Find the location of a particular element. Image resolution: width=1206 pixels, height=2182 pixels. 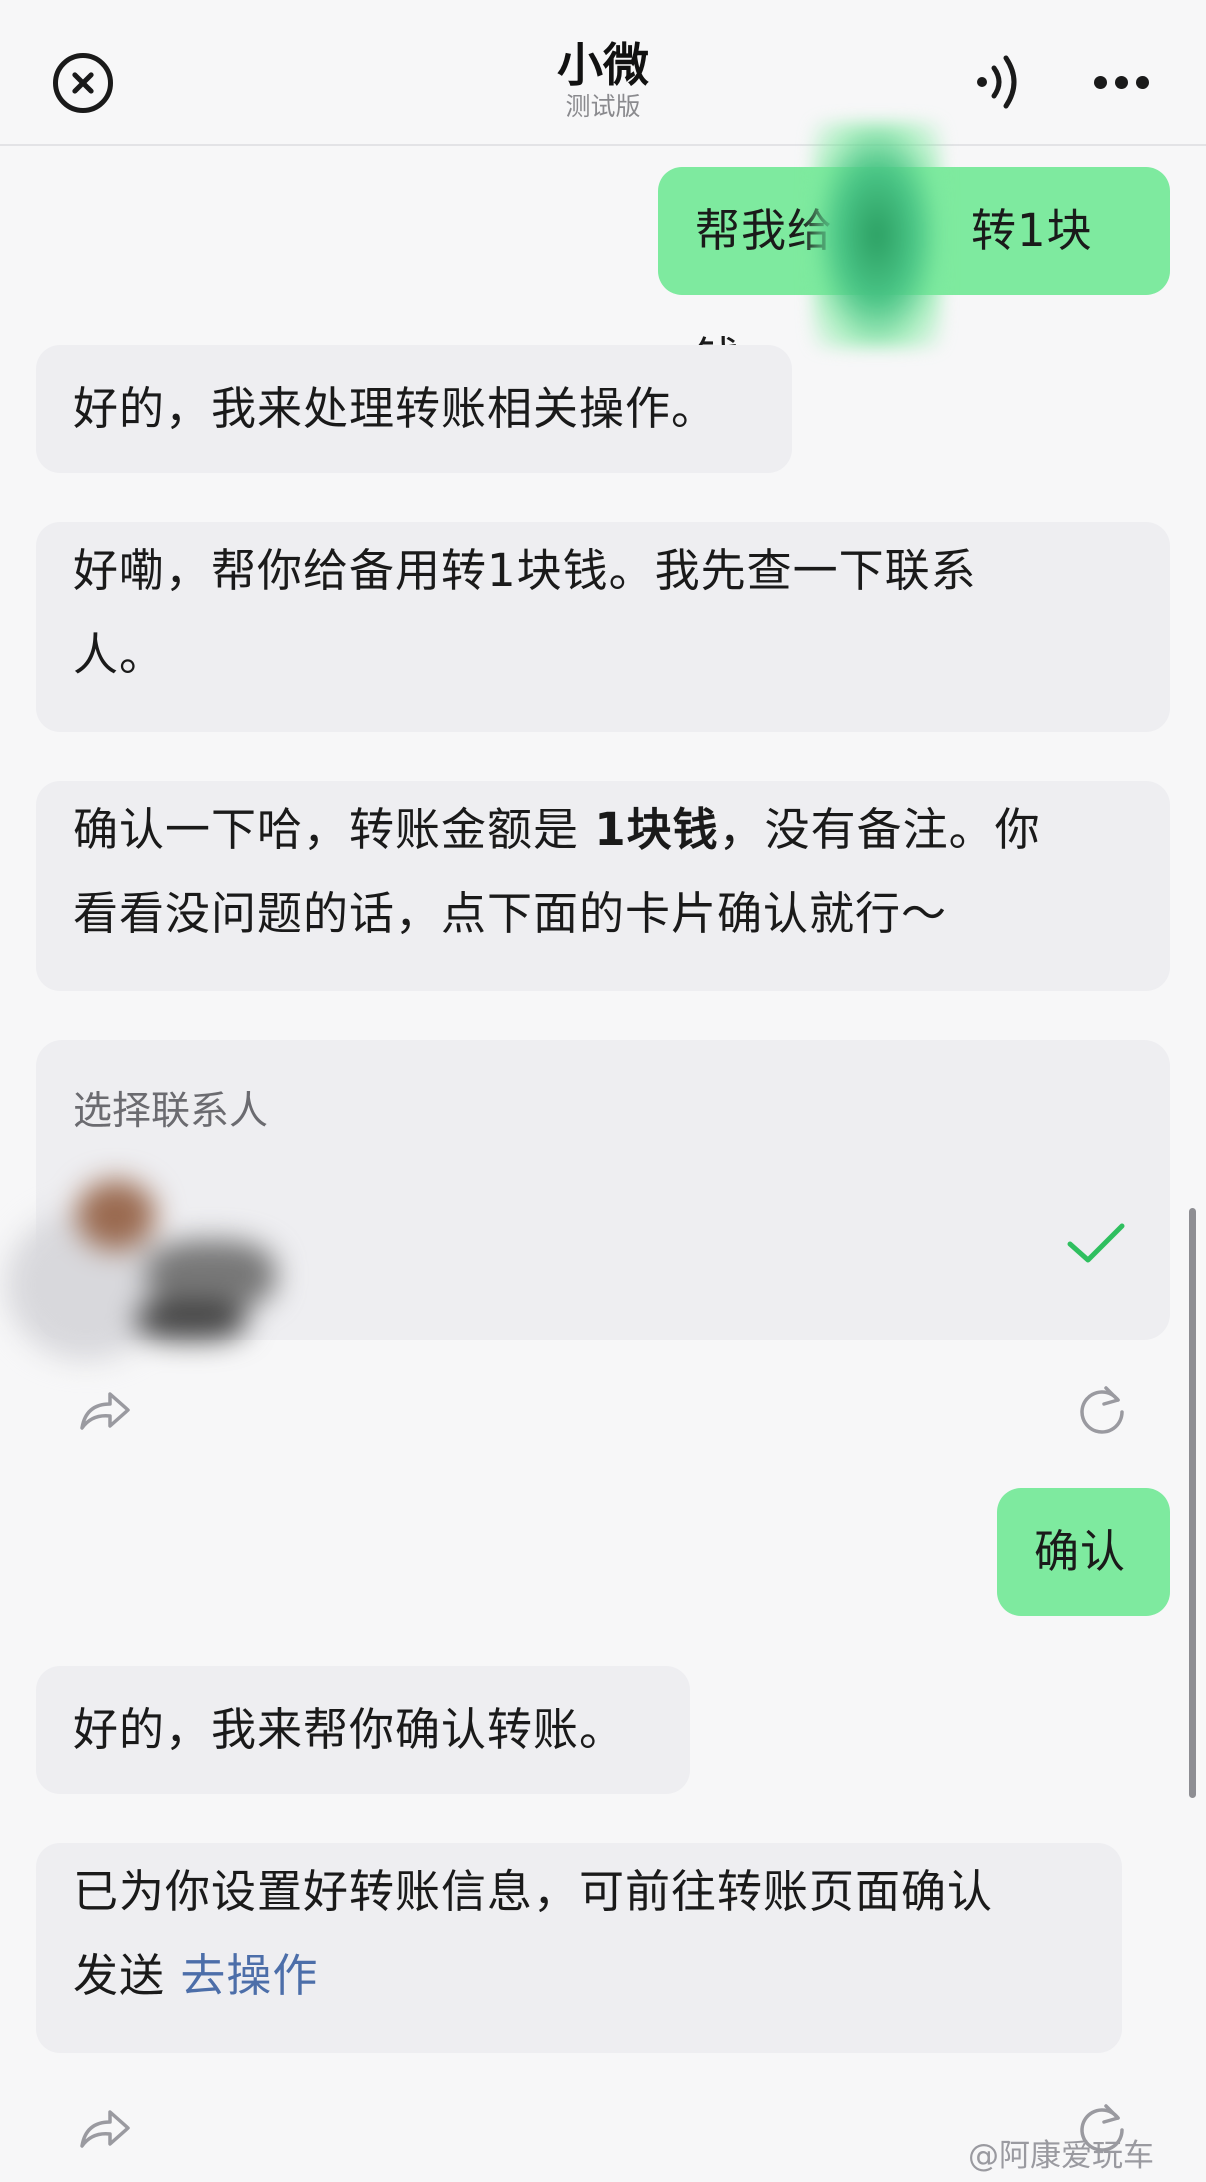

message-line: 好嘞，帮你给备用转1块钱。我先查一下联系 is located at coordinates (525, 570).